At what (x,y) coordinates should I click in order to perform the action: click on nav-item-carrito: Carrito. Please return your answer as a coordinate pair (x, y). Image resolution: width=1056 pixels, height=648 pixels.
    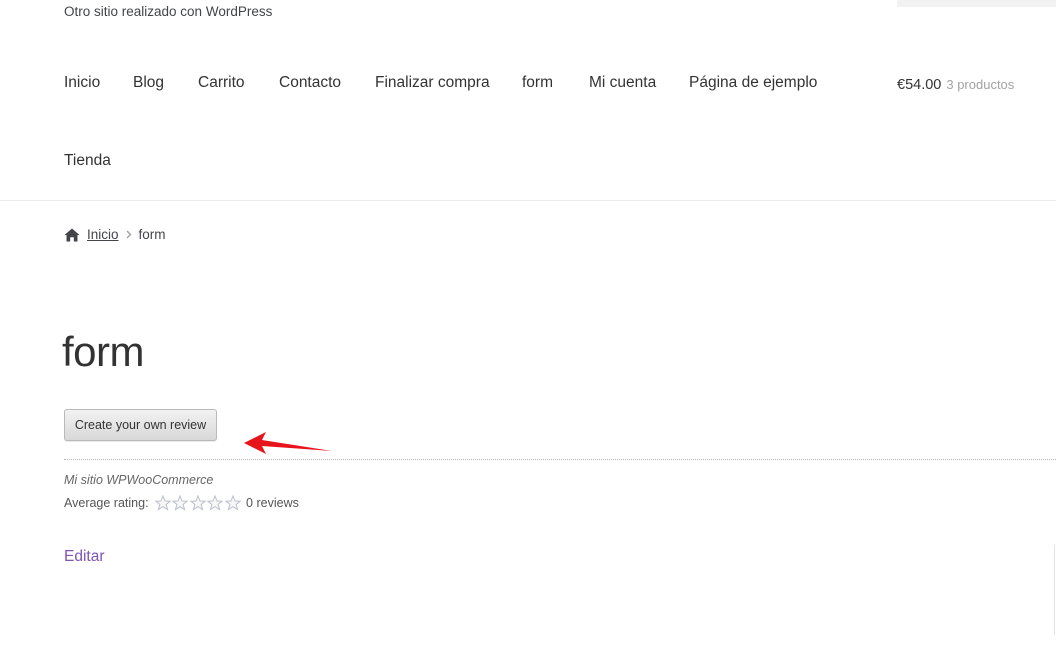
    Looking at the image, I should click on (221, 83).